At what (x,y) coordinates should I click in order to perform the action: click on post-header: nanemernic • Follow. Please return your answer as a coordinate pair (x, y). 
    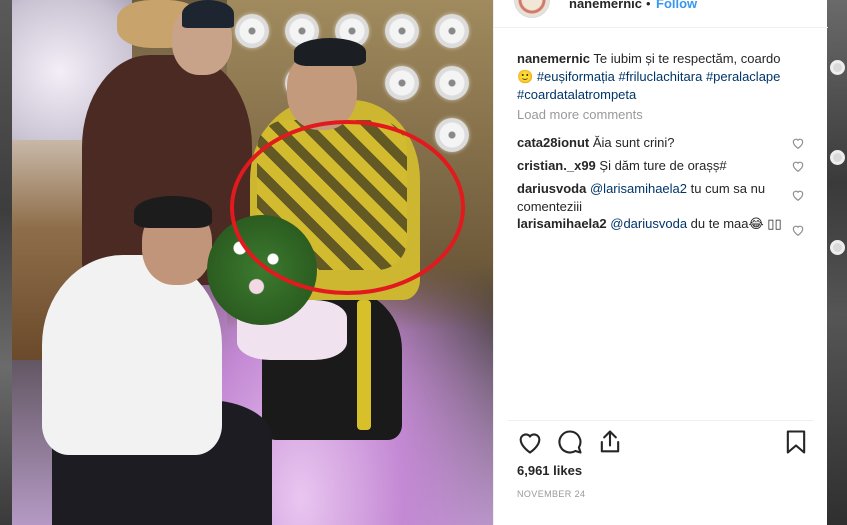
    Looking at the image, I should click on (661, 14).